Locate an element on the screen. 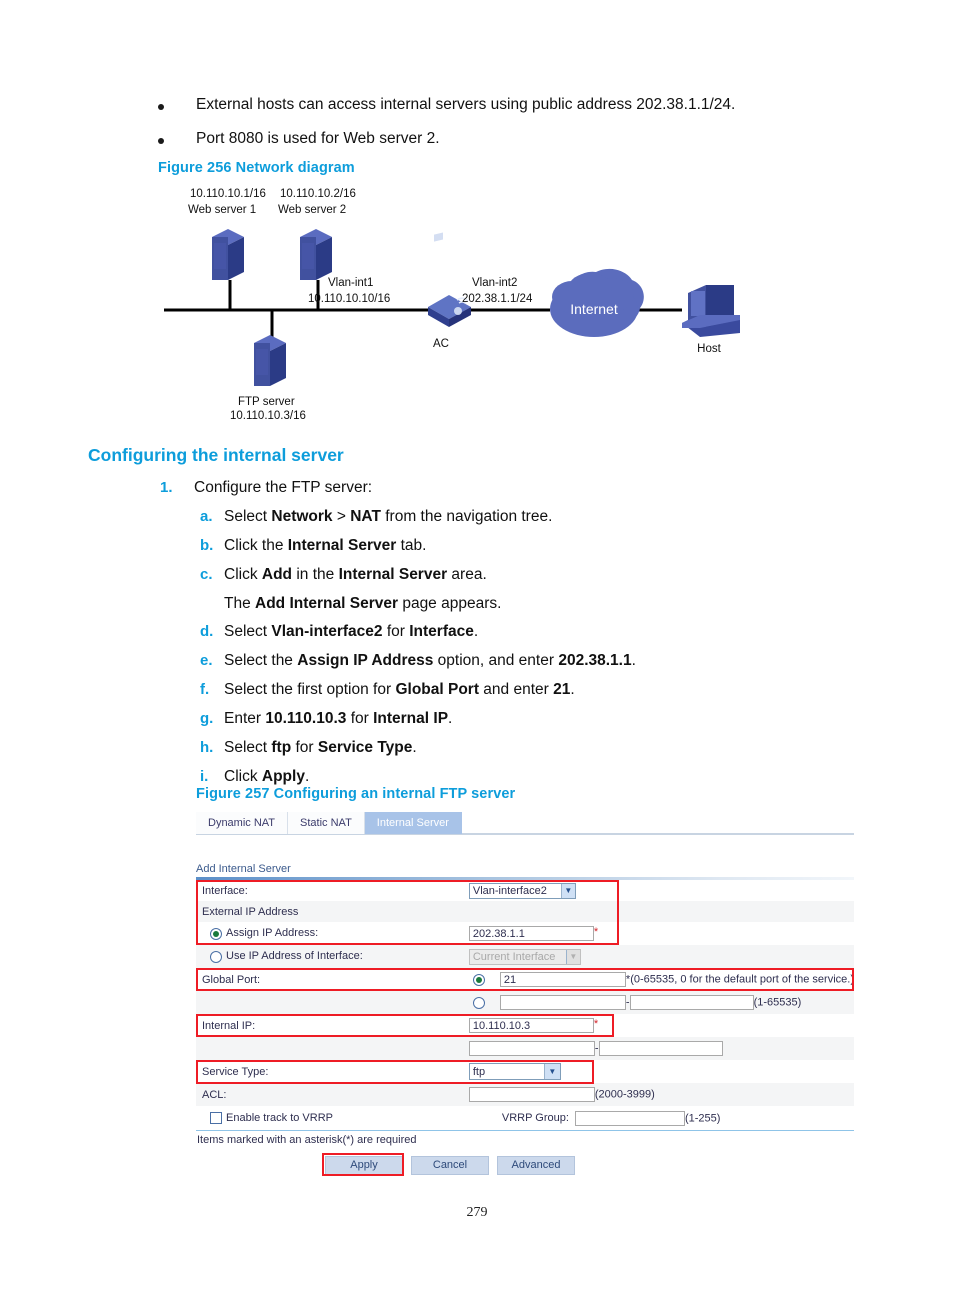  global-port-input: 21 is located at coordinates (562, 979).